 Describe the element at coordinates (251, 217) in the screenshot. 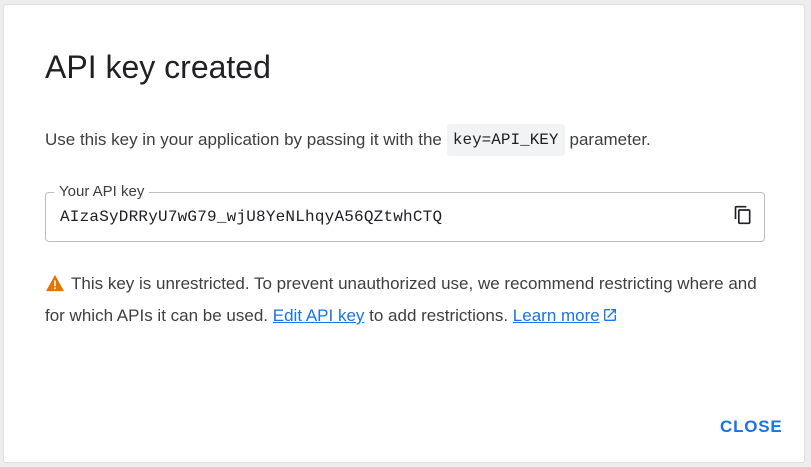

I see `api-key-value: AIzaSyDRRyU7wG79_wjU8YeNLhqyA56QZtwhCTQ` at that location.